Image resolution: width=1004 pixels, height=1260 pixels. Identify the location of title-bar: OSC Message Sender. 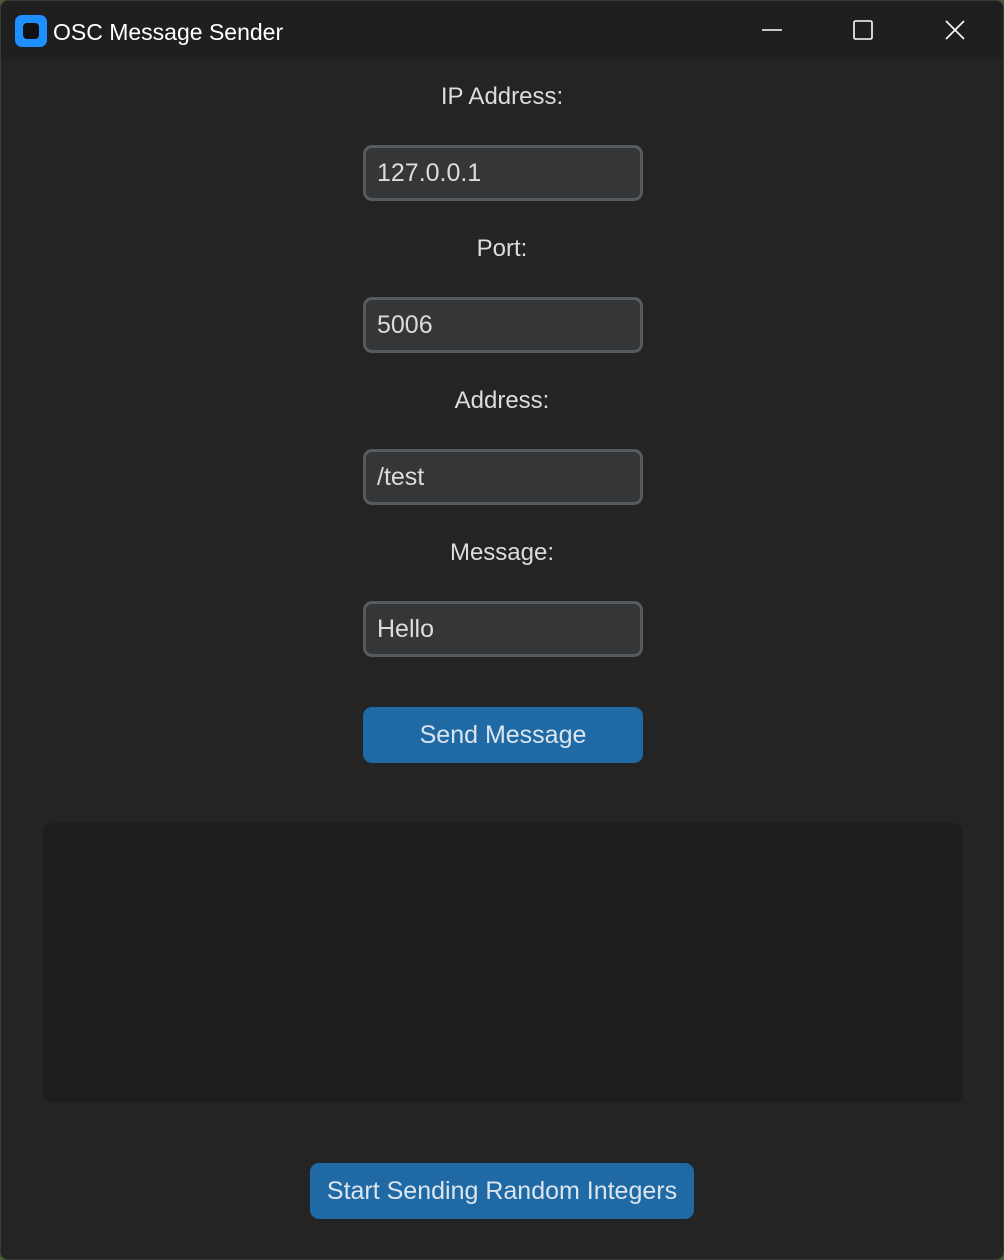
(502, 30).